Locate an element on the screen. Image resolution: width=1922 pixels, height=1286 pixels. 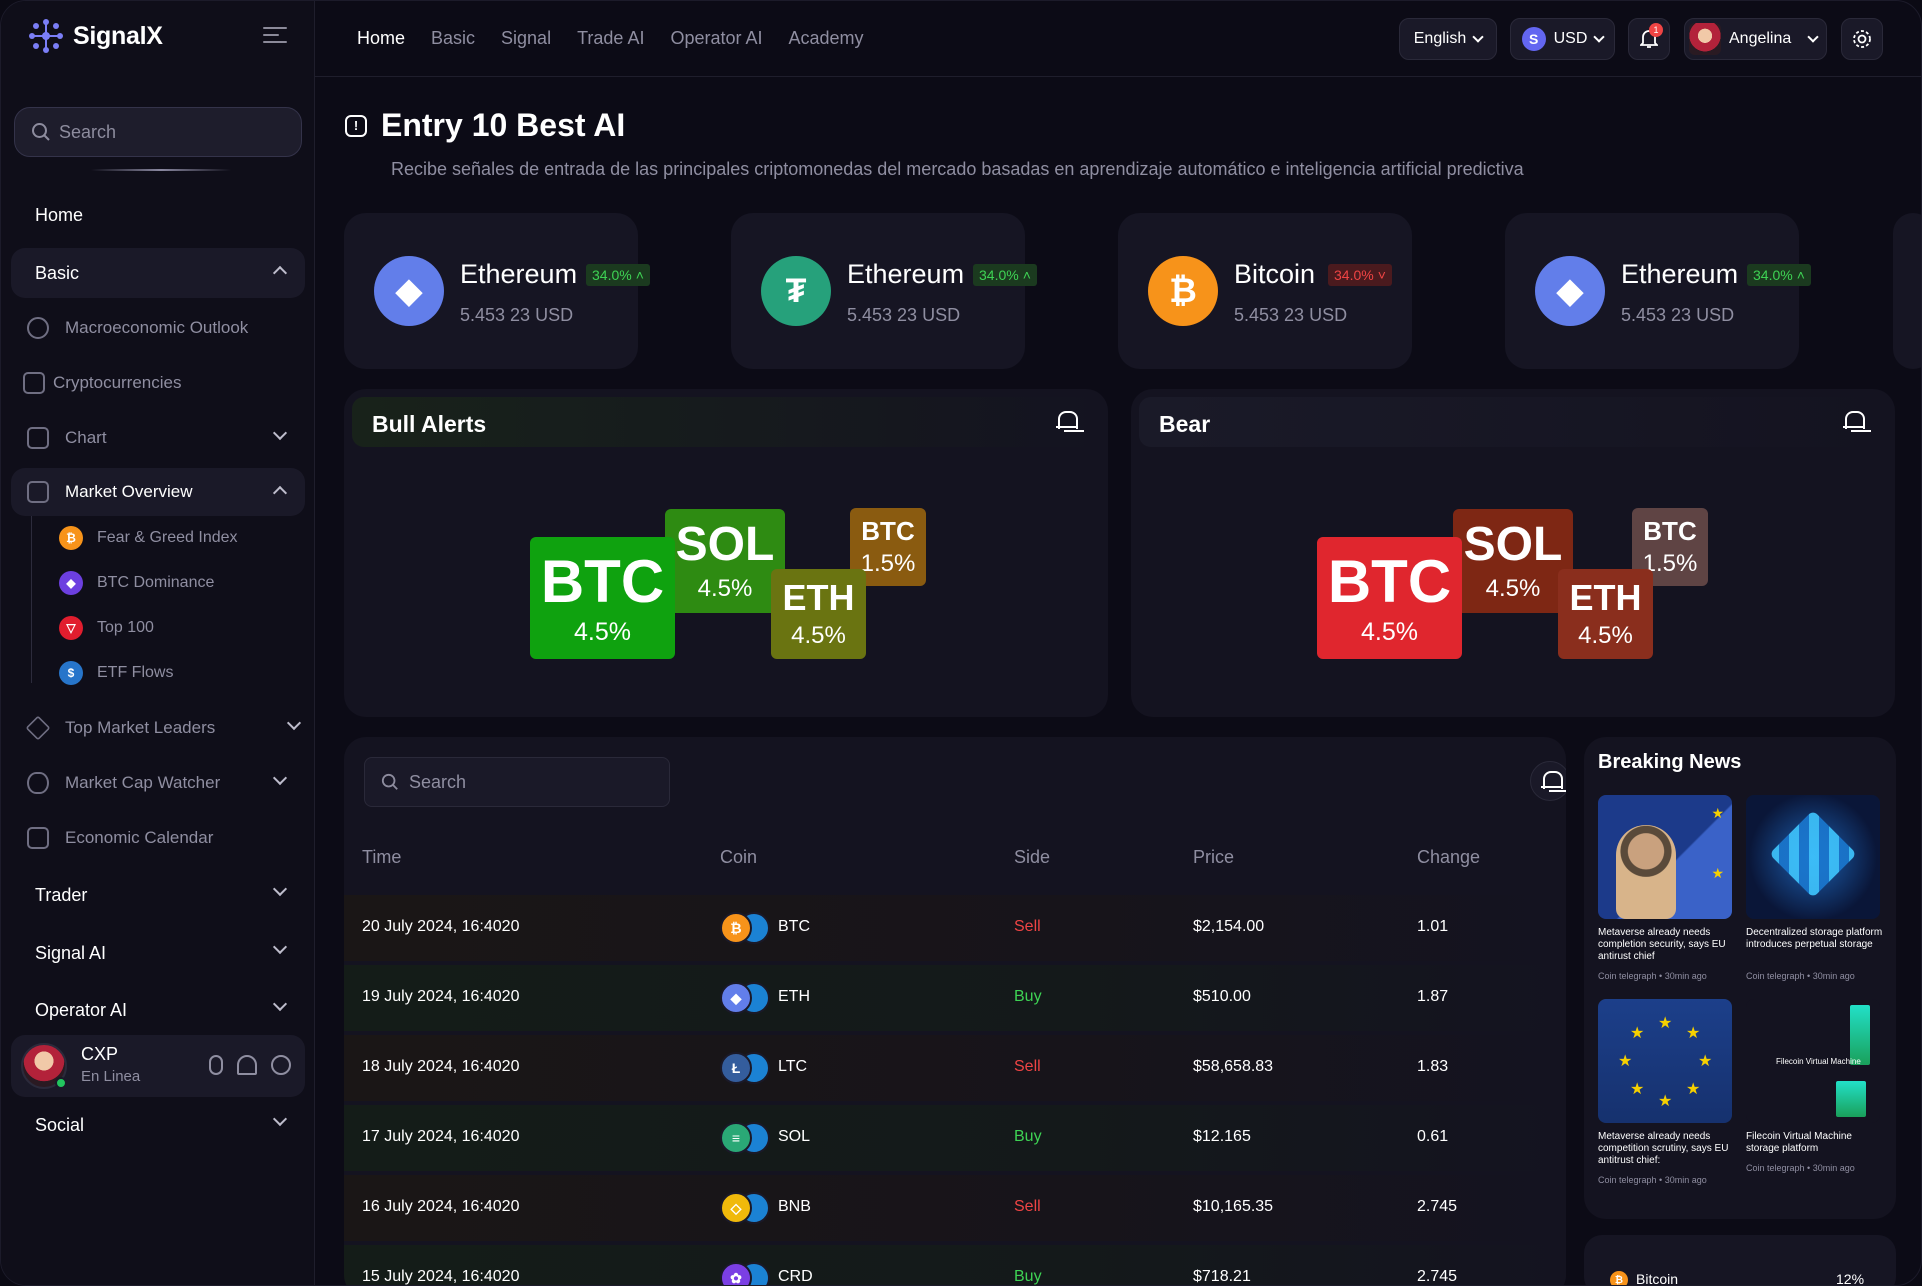
sidebar-item-label: Basic is located at coordinates (57, 272).